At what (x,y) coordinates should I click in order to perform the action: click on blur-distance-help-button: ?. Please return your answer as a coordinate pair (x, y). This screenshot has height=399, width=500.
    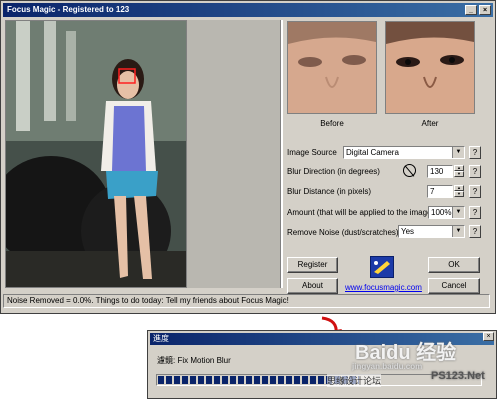
    Looking at the image, I should click on (475, 191).